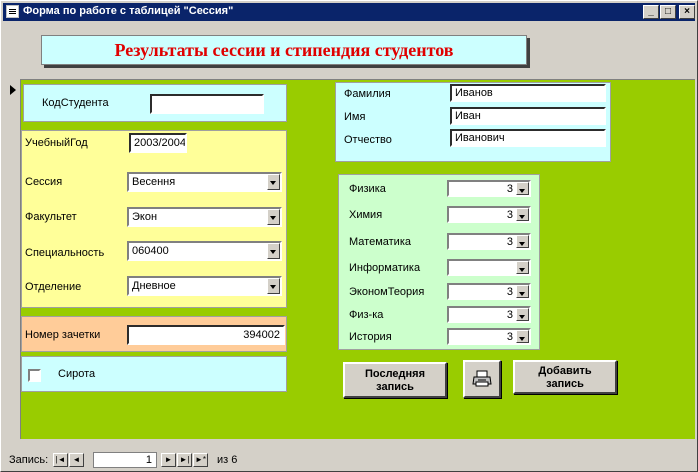 The height and width of the screenshot is (472, 698). I want to click on last-record-button: Последняя запись, so click(395, 380).